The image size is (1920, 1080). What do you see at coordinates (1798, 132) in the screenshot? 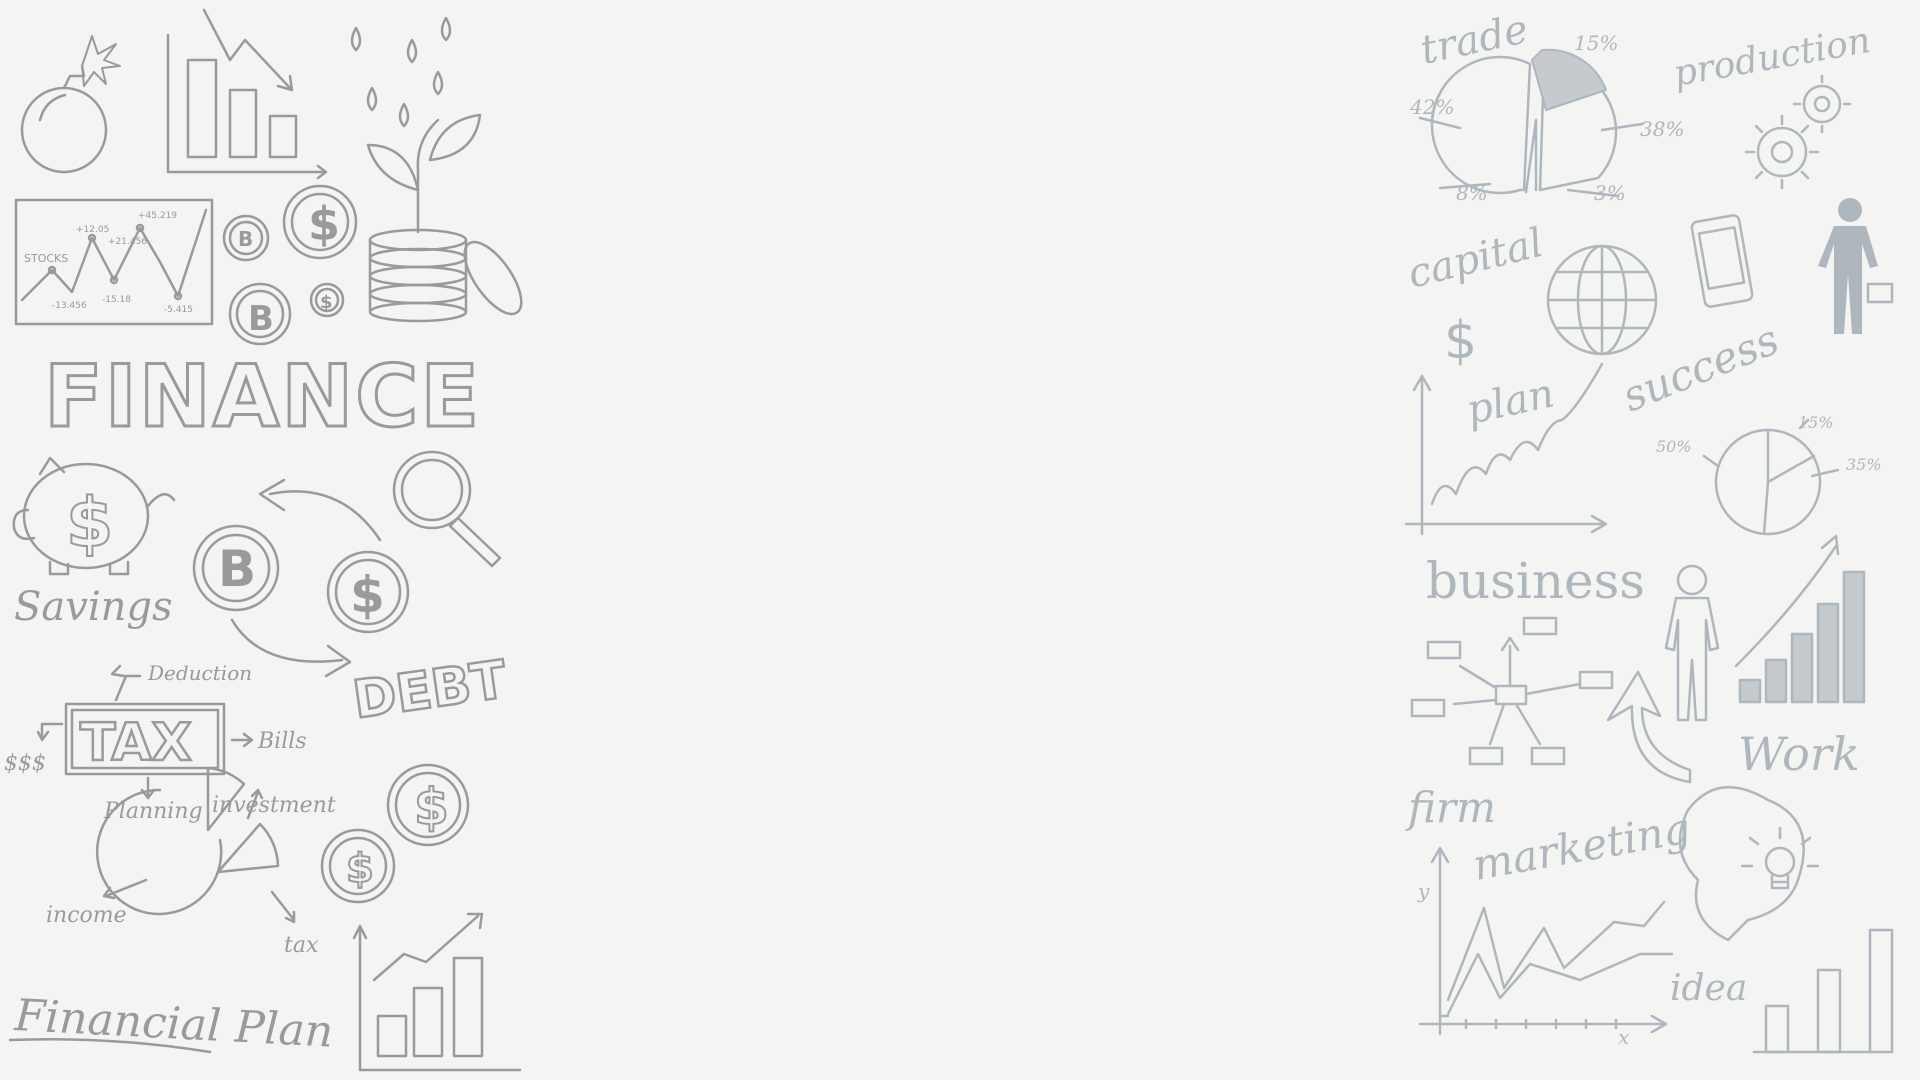
I see `gears-icon` at bounding box center [1798, 132].